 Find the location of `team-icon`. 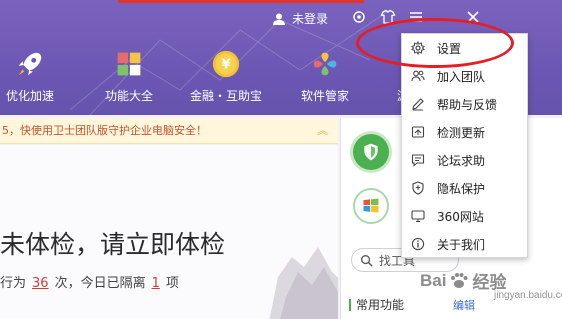

team-icon is located at coordinates (418, 76).